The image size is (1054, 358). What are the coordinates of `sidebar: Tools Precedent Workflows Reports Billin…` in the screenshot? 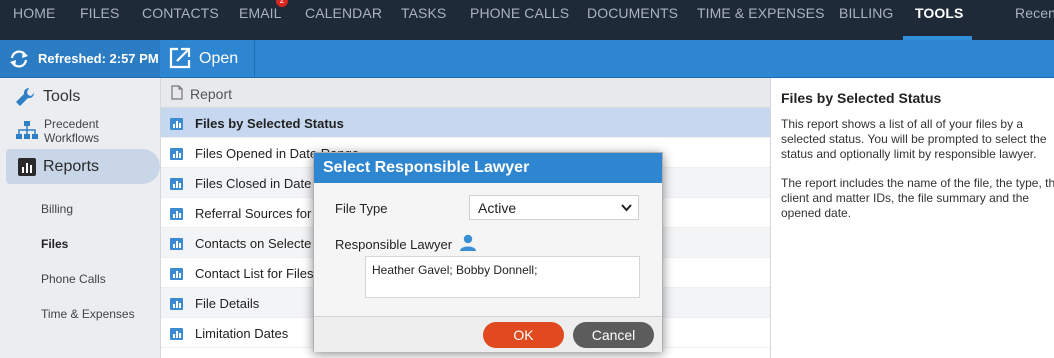 It's located at (80, 218).